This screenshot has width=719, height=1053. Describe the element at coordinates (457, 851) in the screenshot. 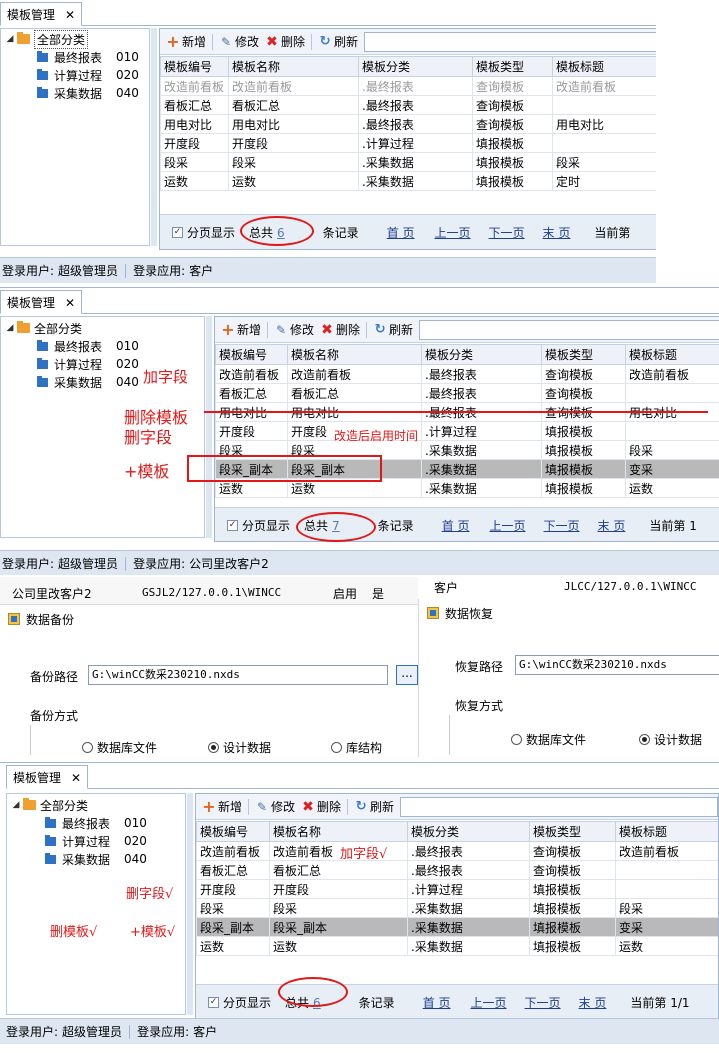

I see `table-row: 改造前看板 改造前看板 .最终报表 查询模板 改造前看板` at that location.